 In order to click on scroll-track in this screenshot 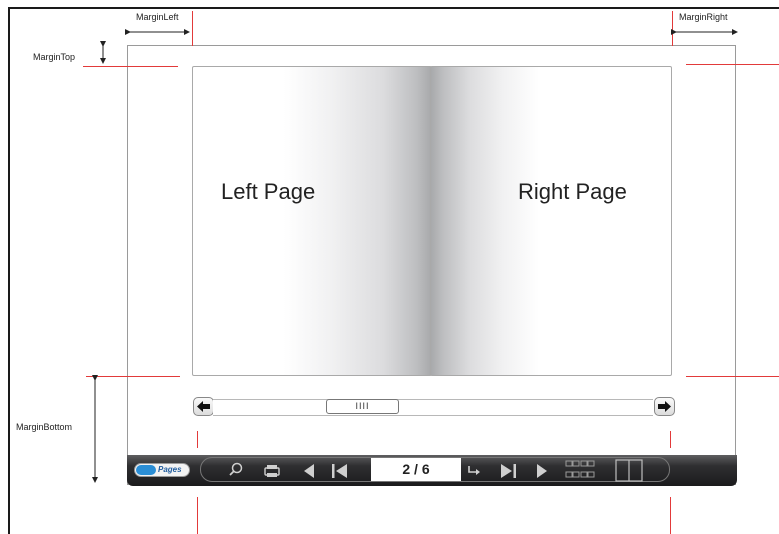, I will do `click(433, 407)`.